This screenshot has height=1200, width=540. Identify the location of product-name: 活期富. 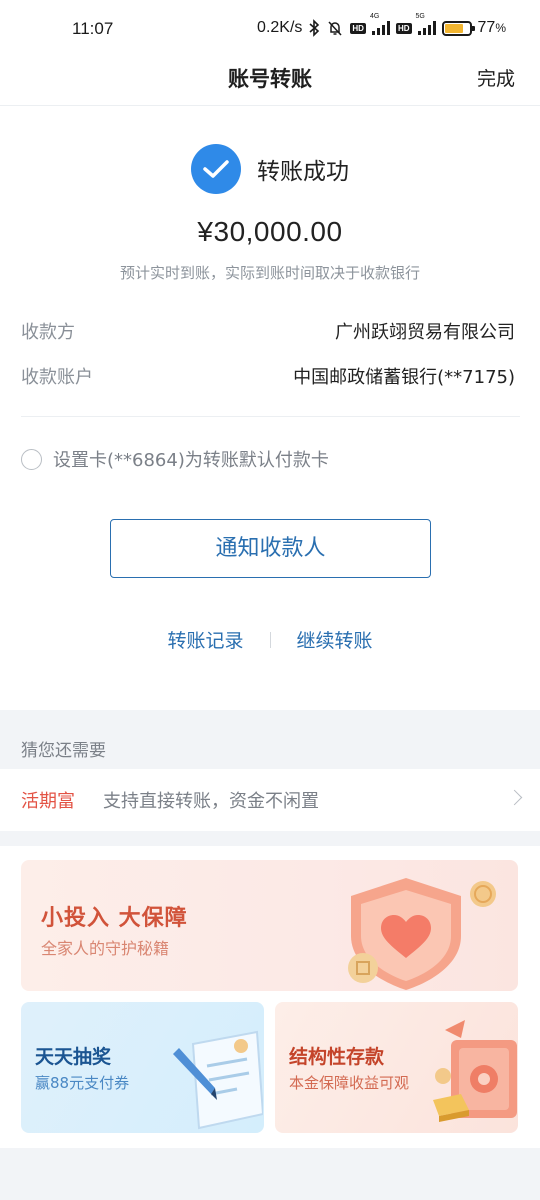
(48, 801).